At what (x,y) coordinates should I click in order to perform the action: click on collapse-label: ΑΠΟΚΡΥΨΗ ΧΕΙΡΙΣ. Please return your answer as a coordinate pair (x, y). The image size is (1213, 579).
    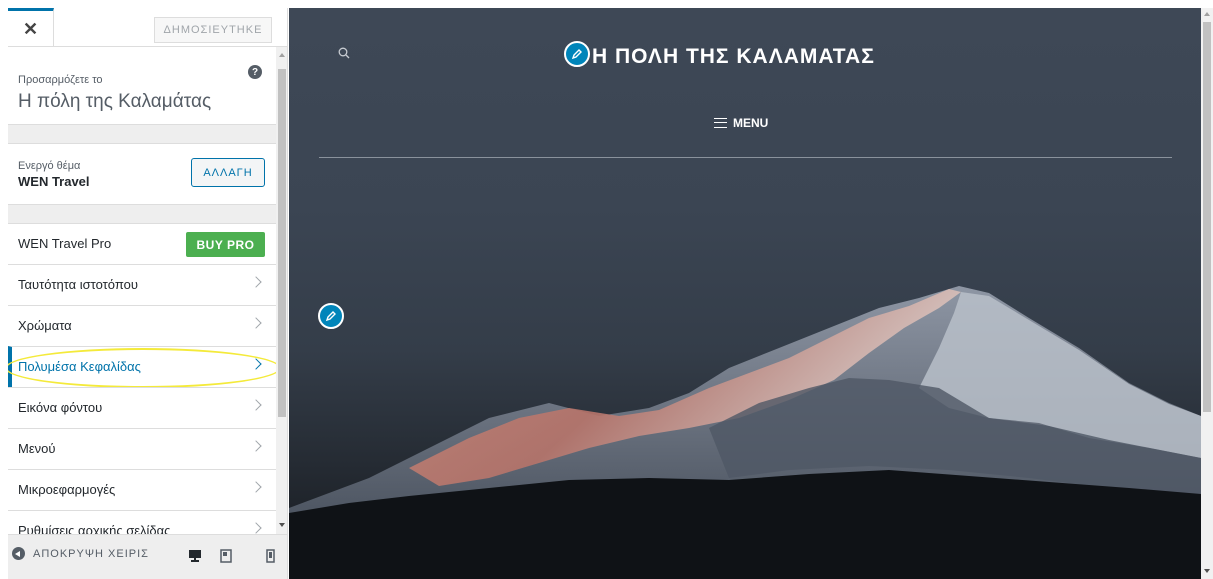
    Looking at the image, I should click on (91, 553).